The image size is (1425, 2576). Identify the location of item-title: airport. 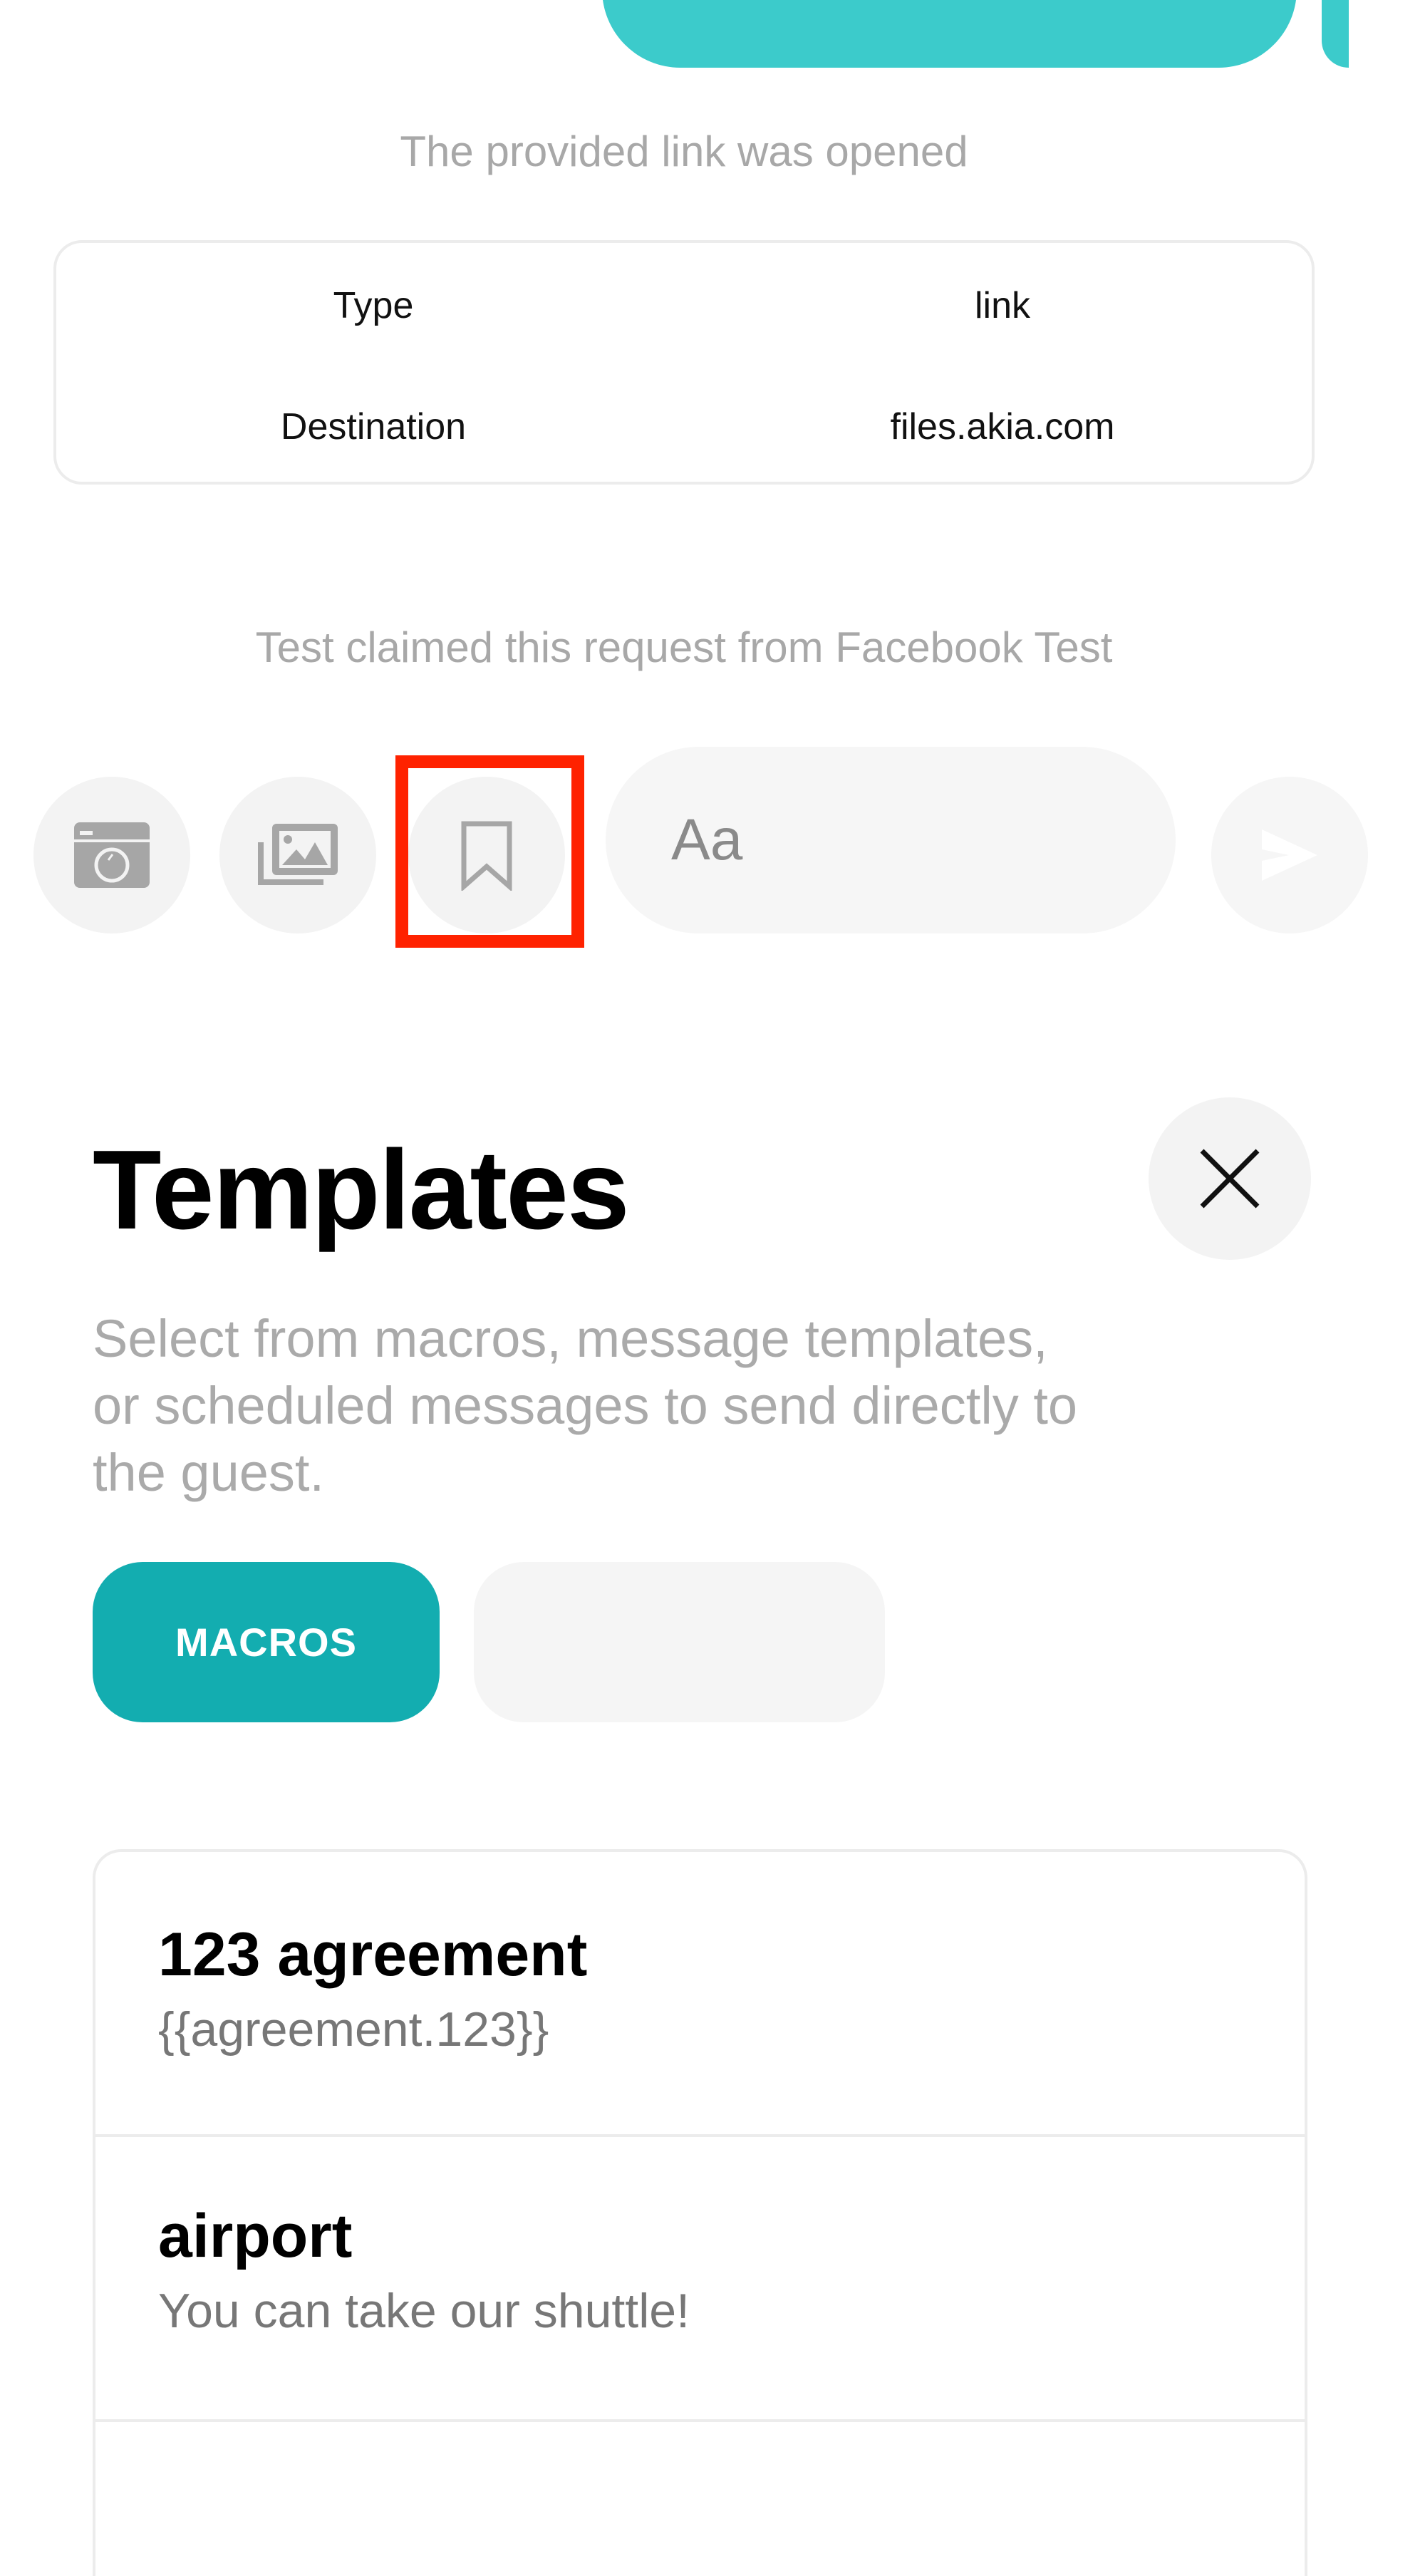
(255, 2236).